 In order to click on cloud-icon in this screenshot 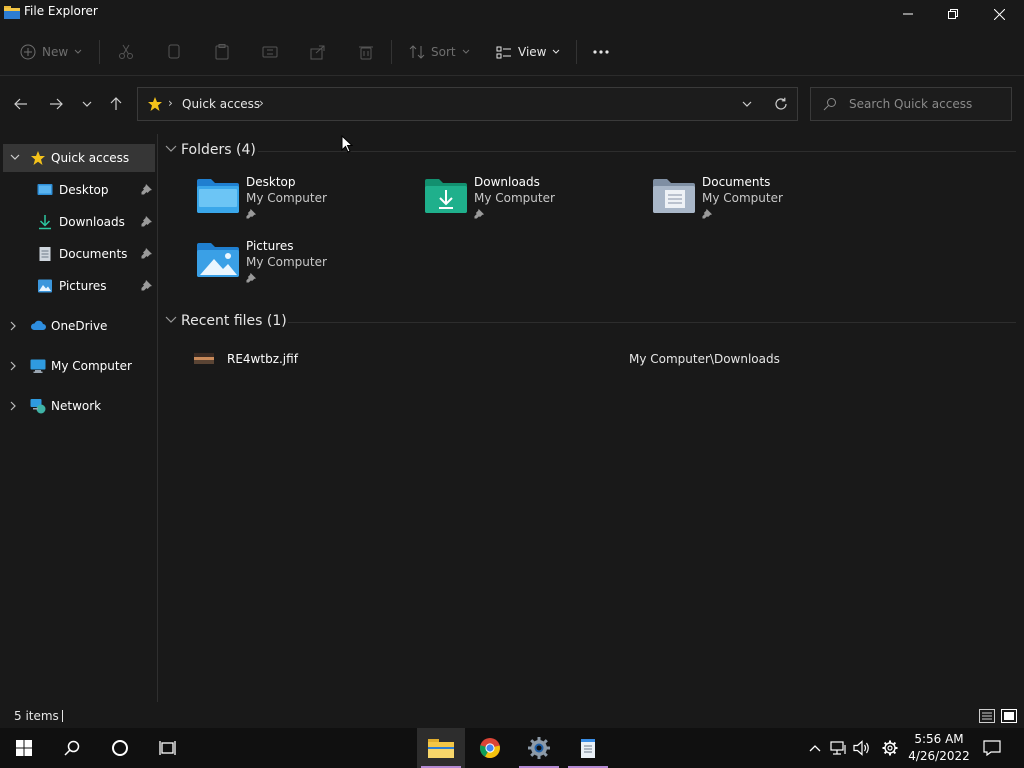, I will do `click(38, 325)`.